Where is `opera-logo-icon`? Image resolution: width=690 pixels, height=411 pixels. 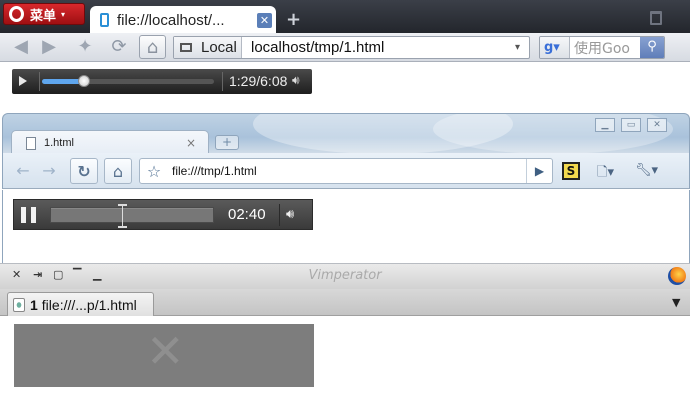 opera-logo-icon is located at coordinates (16, 14).